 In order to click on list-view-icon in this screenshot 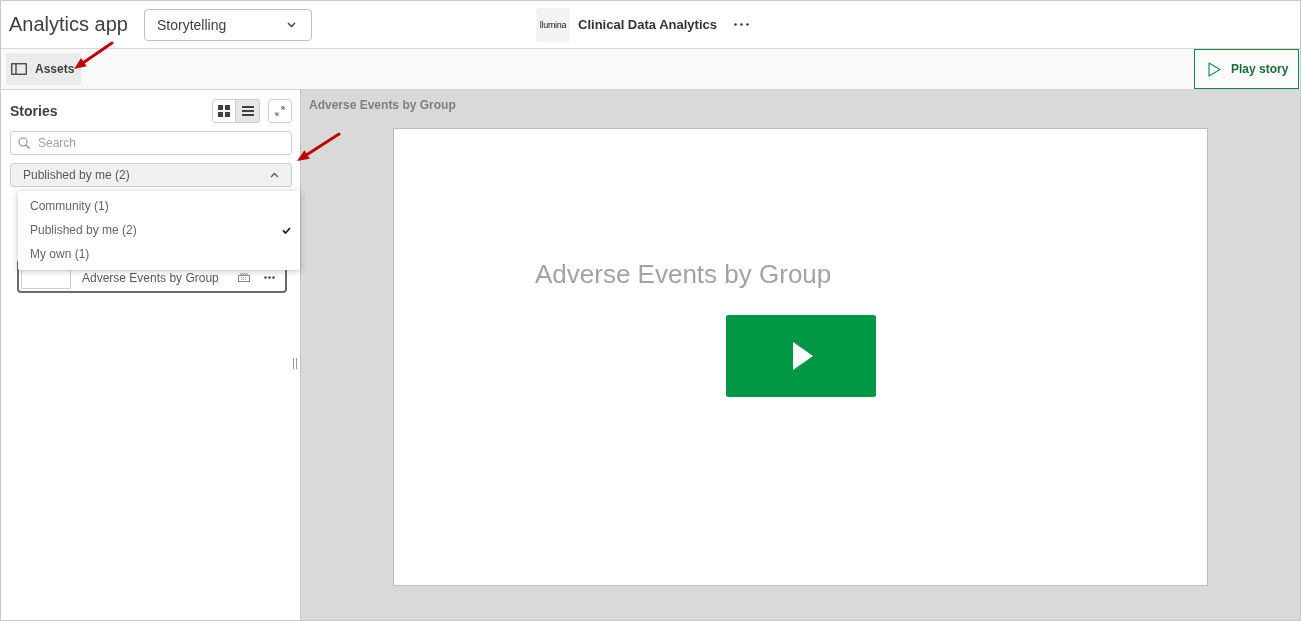, I will do `click(247, 110)`.